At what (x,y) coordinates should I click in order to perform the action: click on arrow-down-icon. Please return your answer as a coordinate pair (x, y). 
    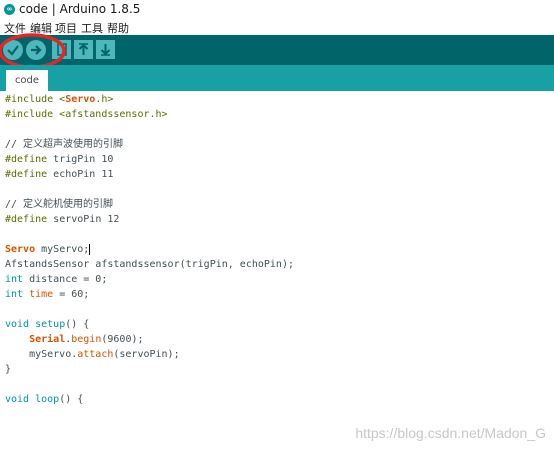
    Looking at the image, I should click on (105, 50).